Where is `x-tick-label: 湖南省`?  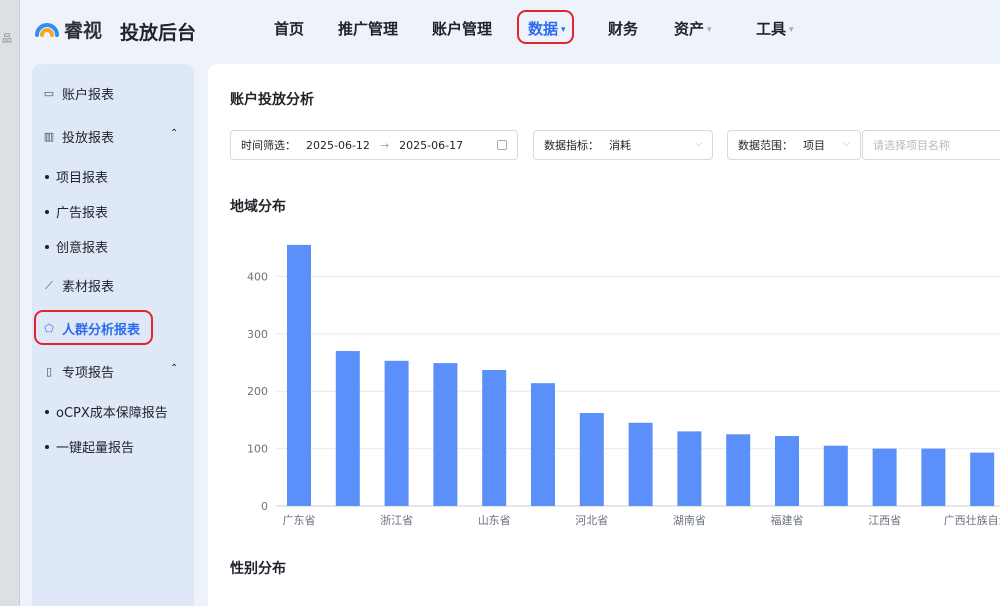
x-tick-label: 湖南省 is located at coordinates (689, 520).